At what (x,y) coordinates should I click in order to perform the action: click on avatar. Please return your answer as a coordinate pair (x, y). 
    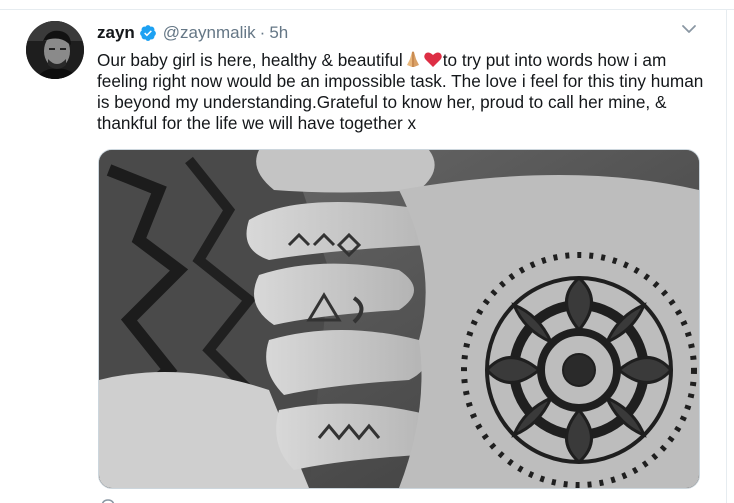
    Looking at the image, I should click on (55, 50).